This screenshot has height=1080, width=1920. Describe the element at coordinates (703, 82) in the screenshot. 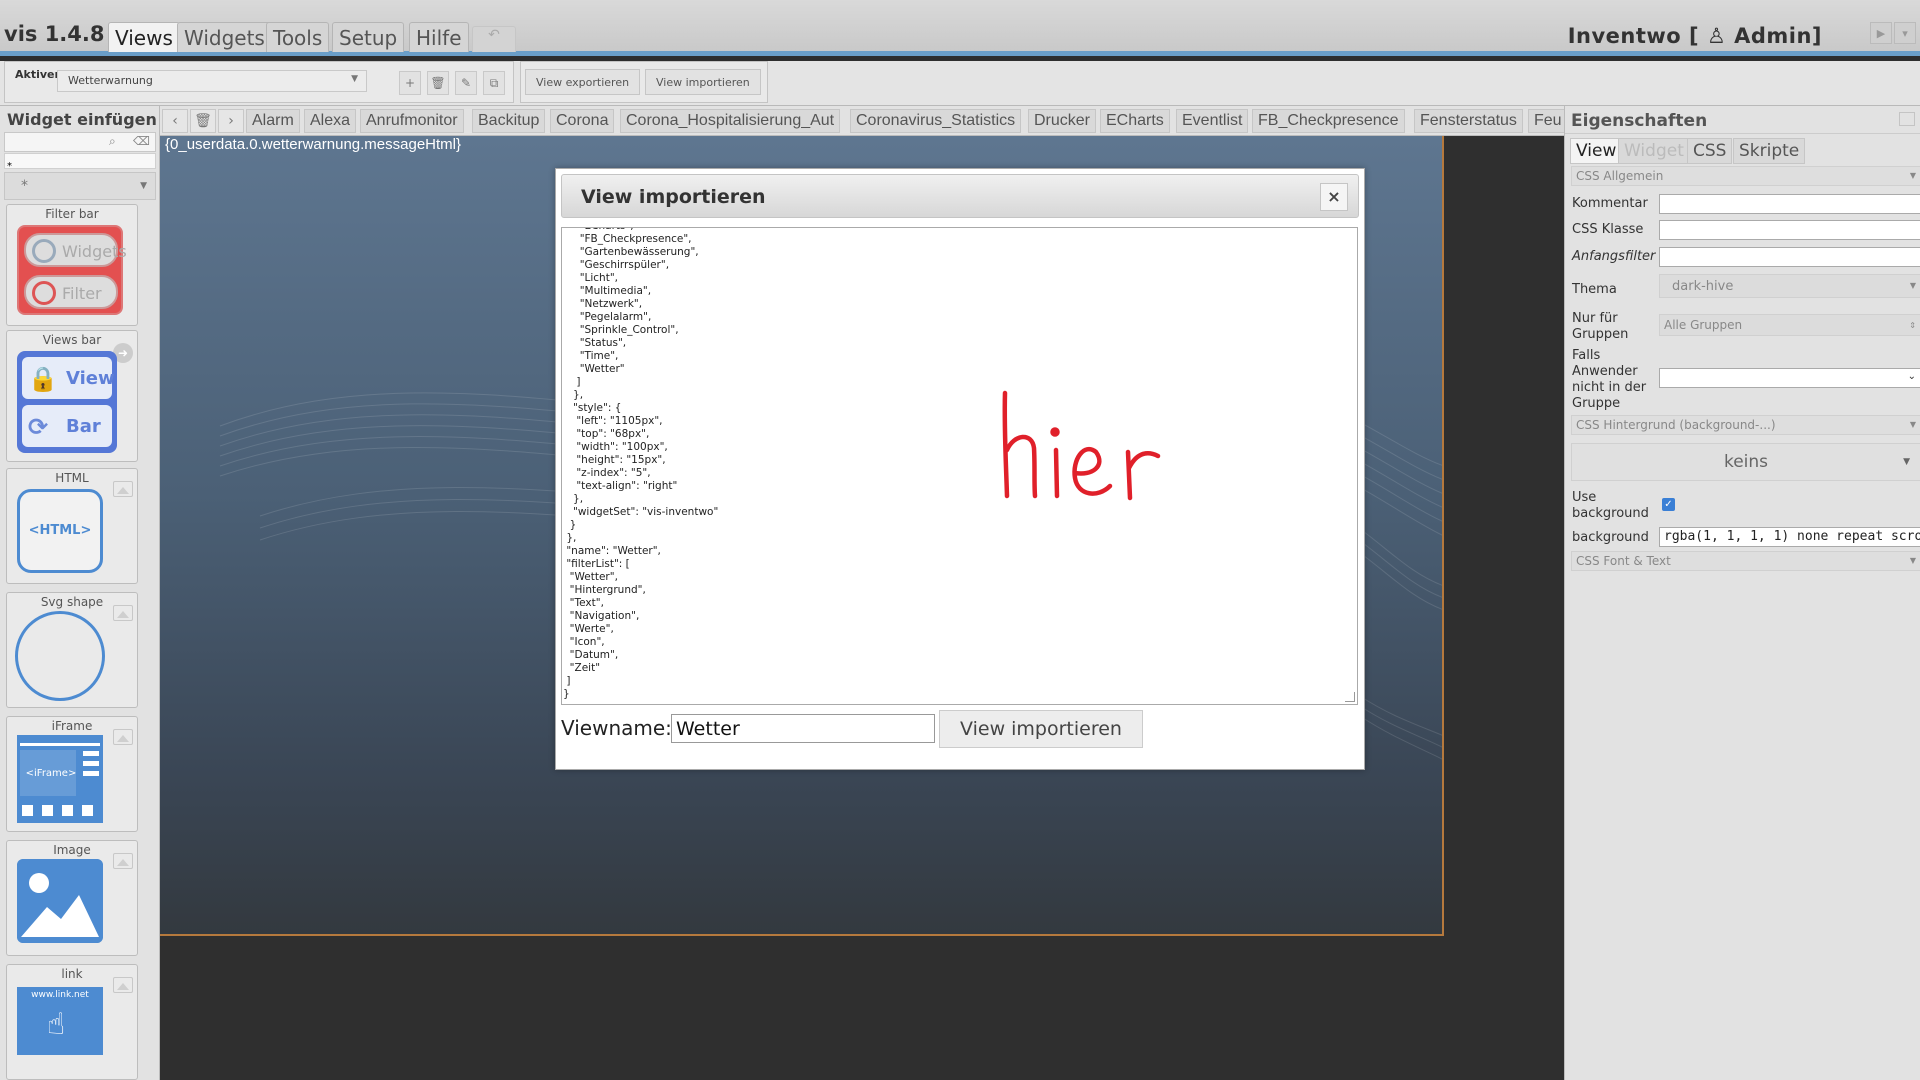

I see `import-view-button: View importieren` at that location.